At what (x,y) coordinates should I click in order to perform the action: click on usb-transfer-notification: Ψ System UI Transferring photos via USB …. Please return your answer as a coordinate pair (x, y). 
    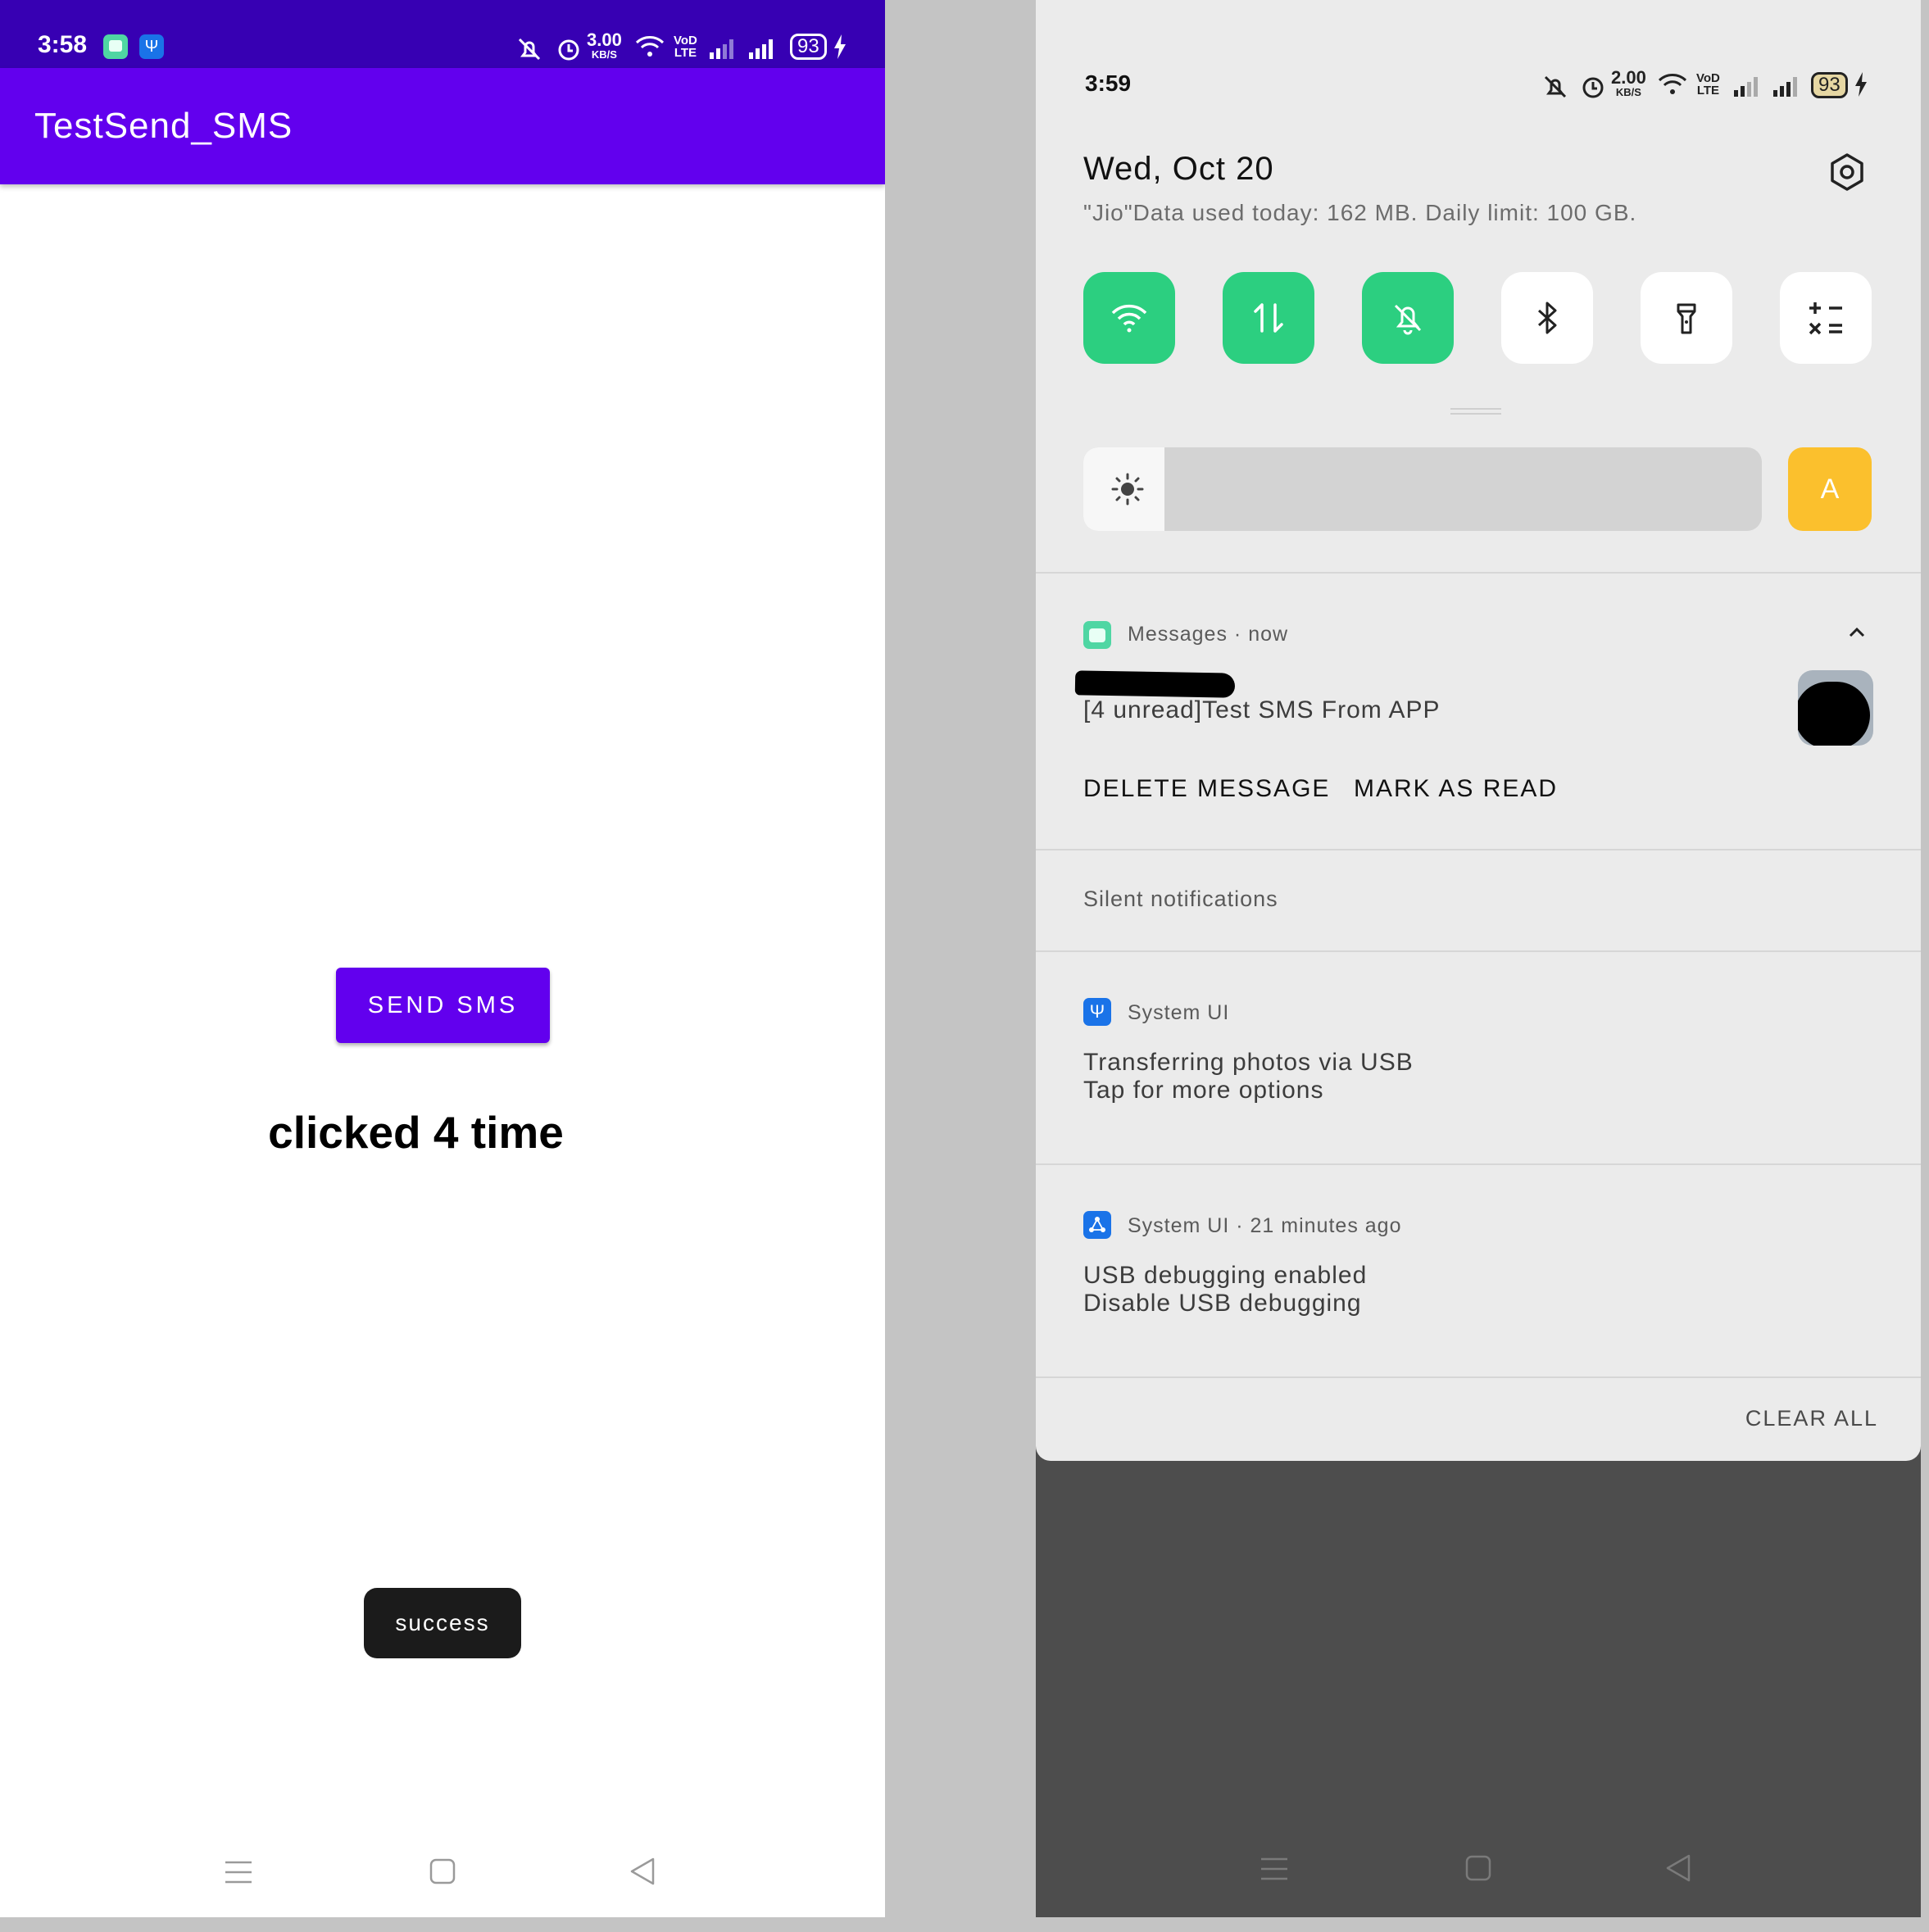
    Looking at the image, I should click on (1478, 1057).